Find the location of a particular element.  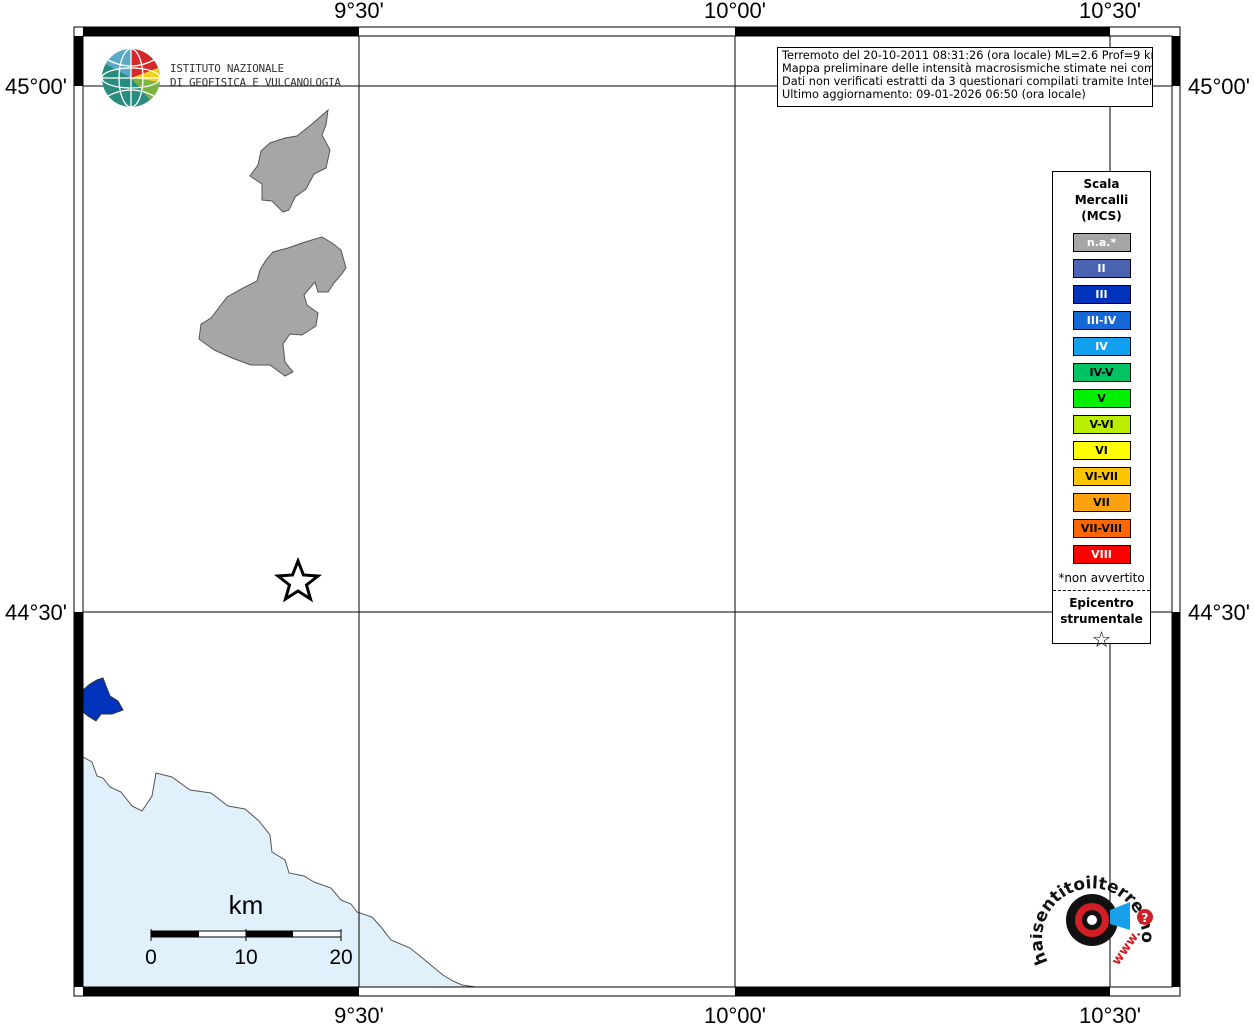

top-label-2: 10°00' is located at coordinates (735, 11).